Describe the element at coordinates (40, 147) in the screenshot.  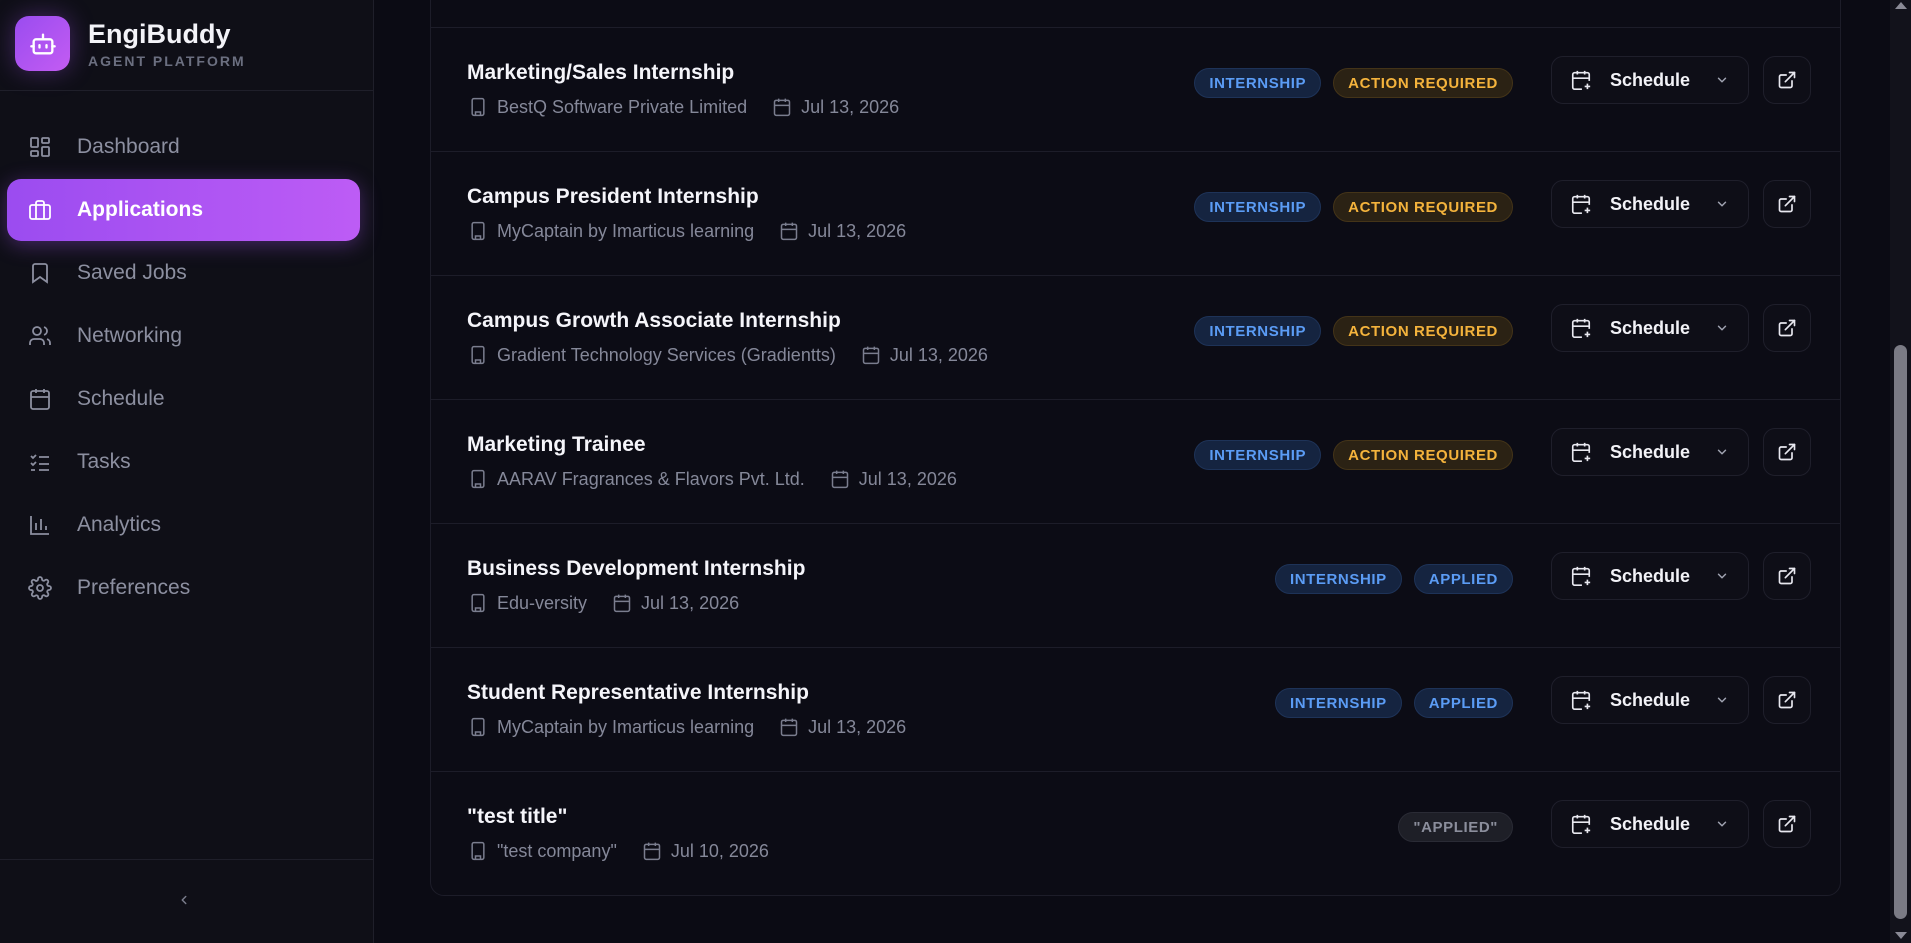
I see `dashboard-icon` at that location.